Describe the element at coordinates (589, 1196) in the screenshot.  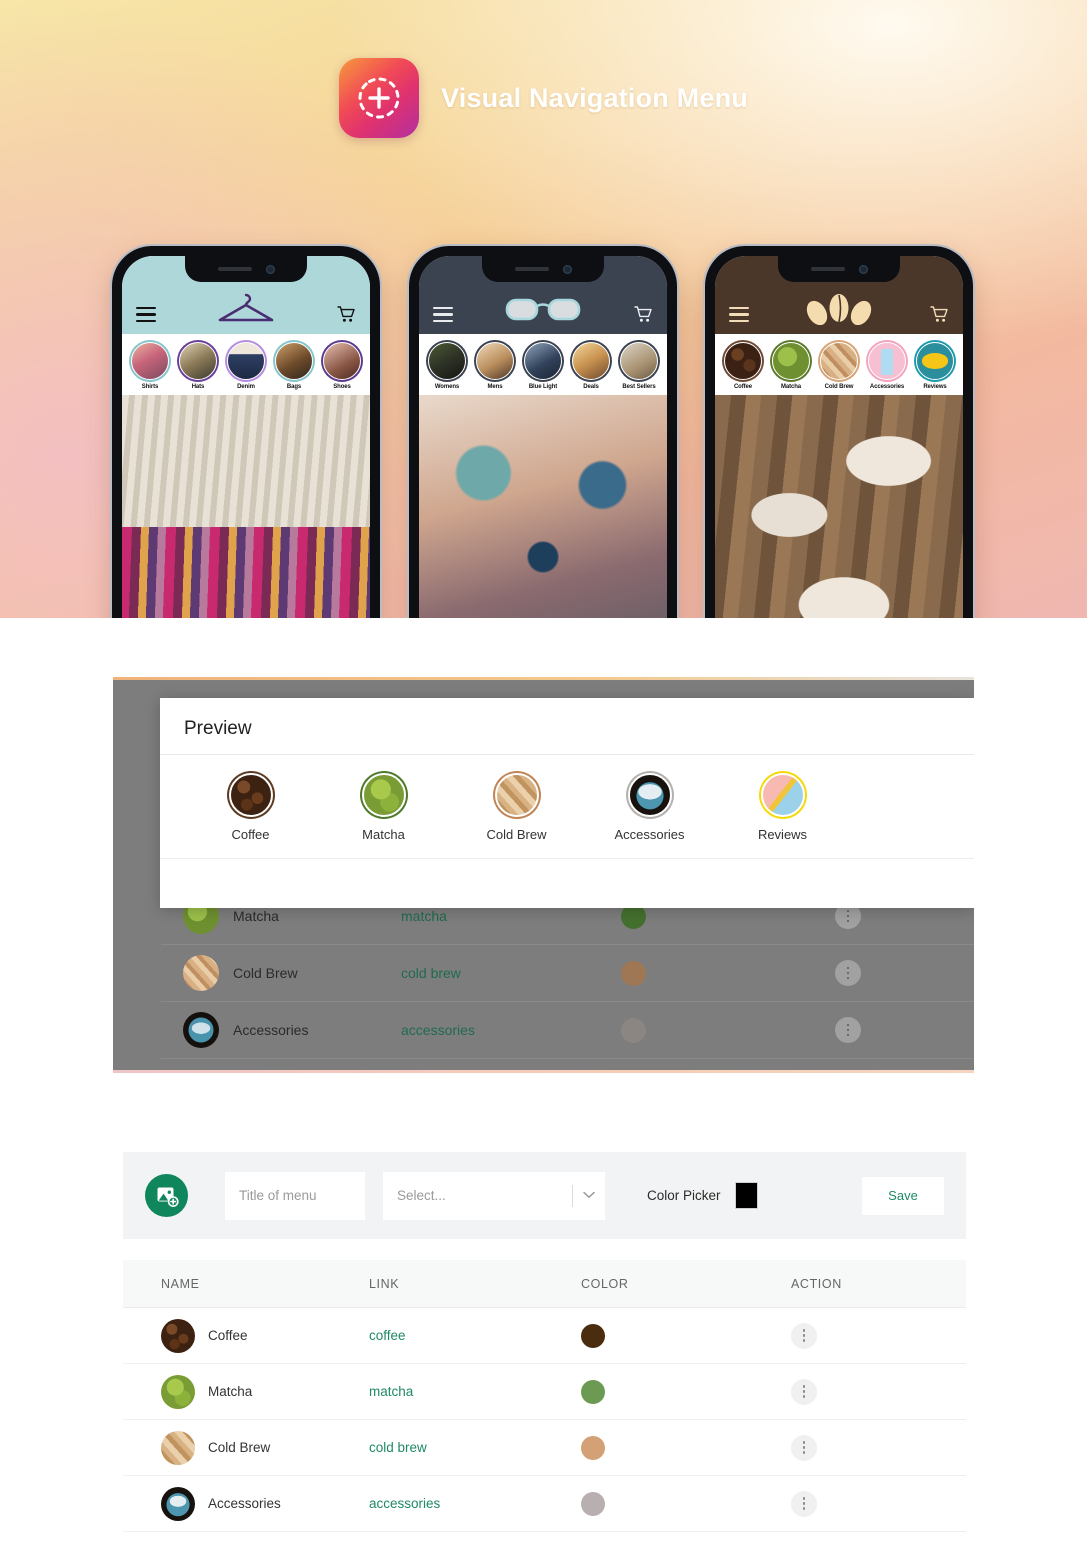
I see `chevron-down-icon` at that location.